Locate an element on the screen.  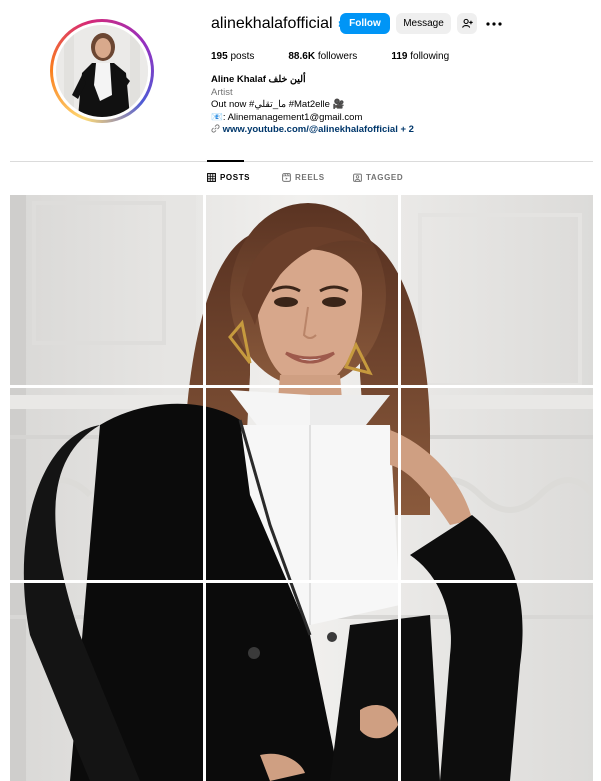
bio-link-row: www.youtube.com/@alinekhalafofficial + 2 is located at coordinates (391, 130).